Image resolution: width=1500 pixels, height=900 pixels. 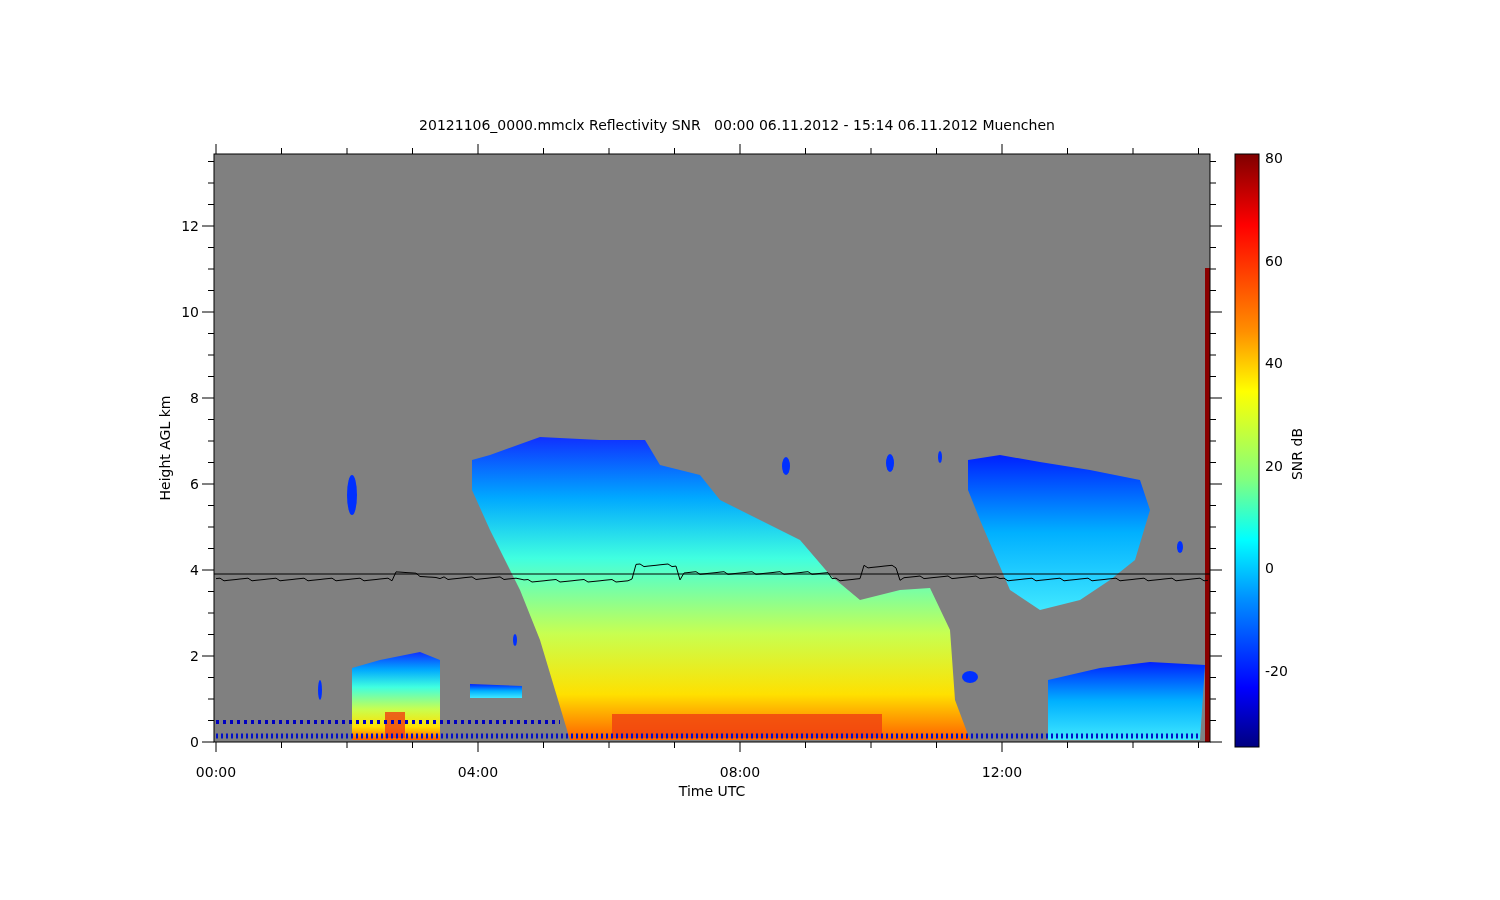 I want to click on y-tick-label: 10, so click(x=190, y=312).